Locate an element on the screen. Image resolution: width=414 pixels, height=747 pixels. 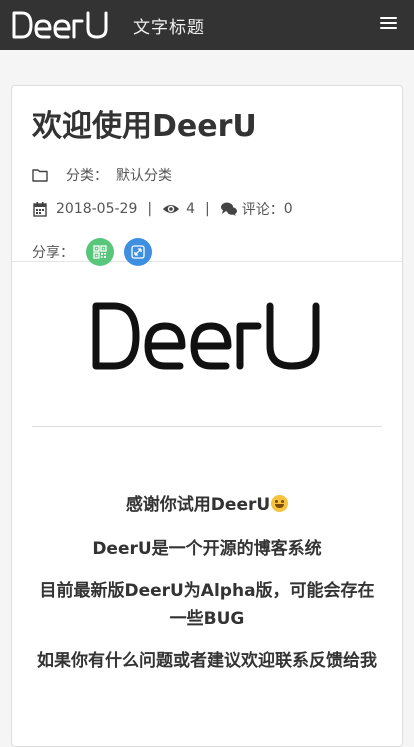
folder-icon is located at coordinates (40, 175).